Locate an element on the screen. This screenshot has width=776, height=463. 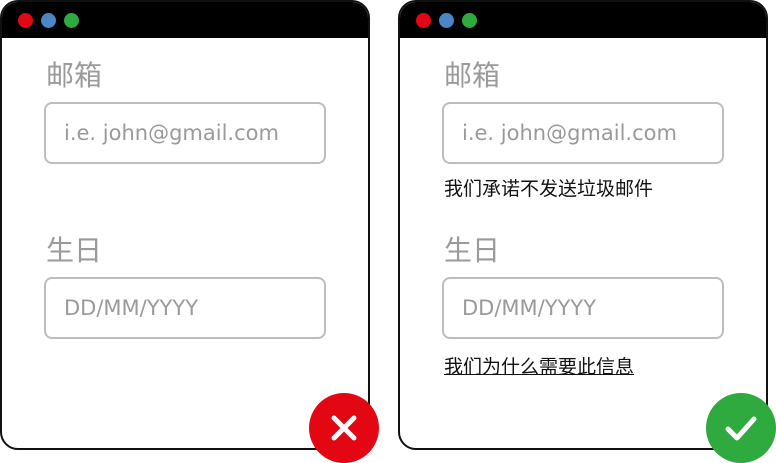
incorrect-badge is located at coordinates (344, 428).